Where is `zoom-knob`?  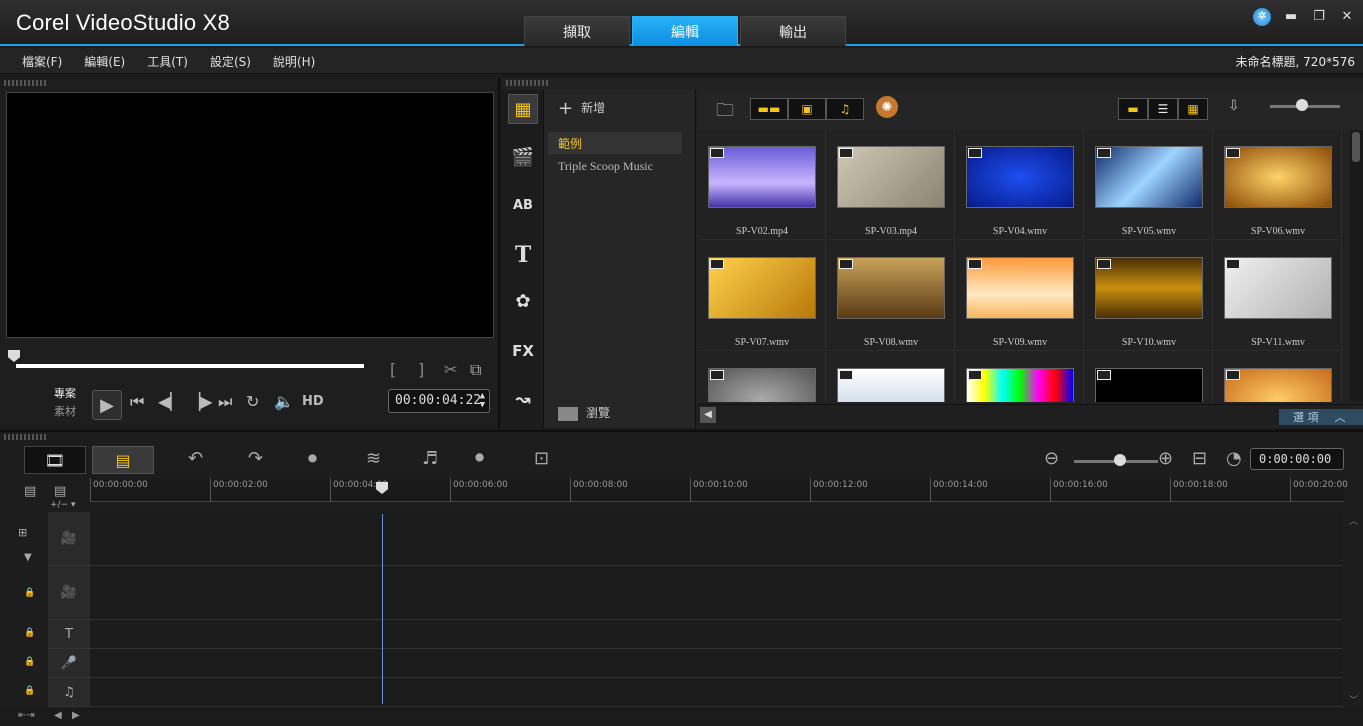
zoom-knob is located at coordinates (1120, 460).